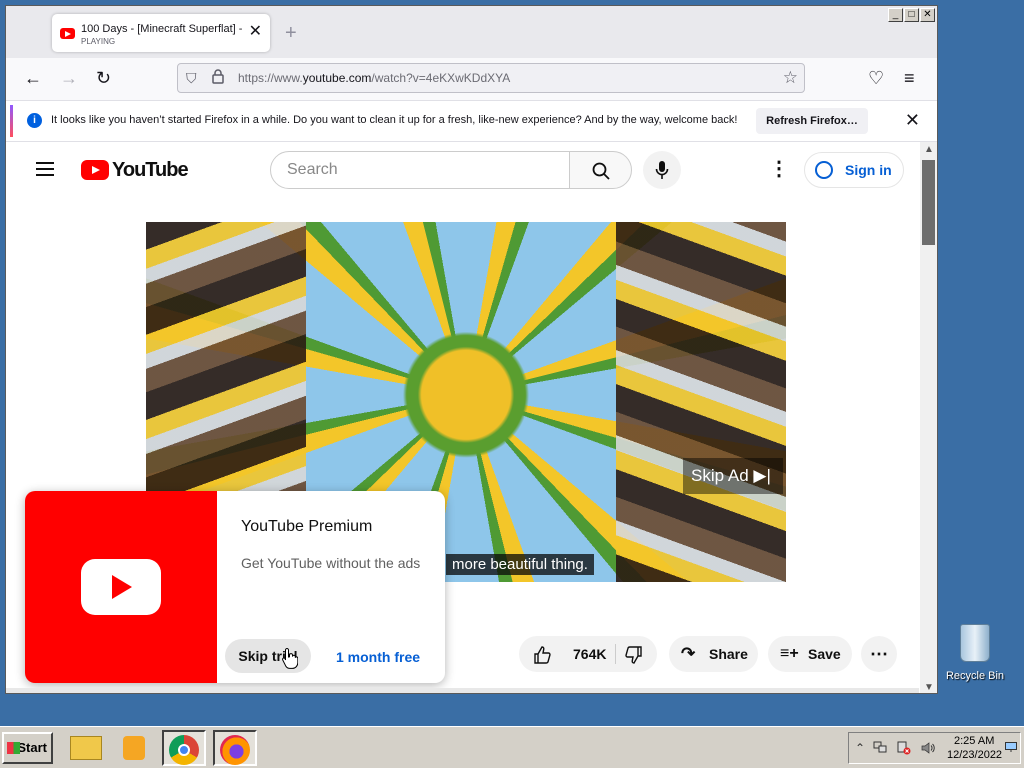  I want to click on network-icon, so click(880, 748).